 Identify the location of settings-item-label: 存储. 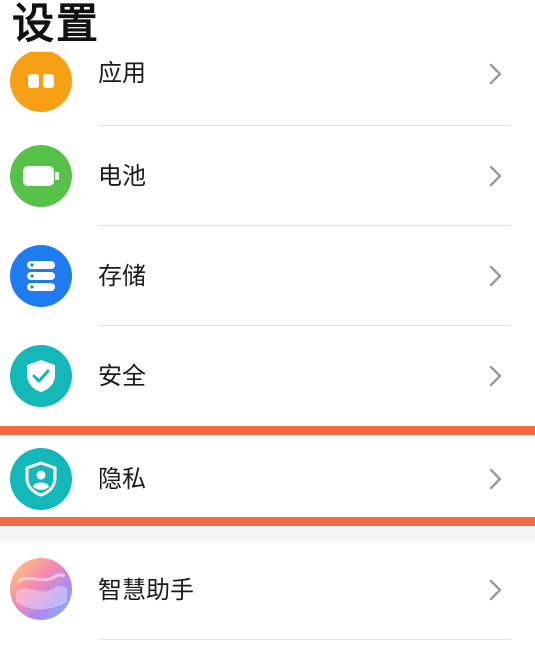
(122, 276).